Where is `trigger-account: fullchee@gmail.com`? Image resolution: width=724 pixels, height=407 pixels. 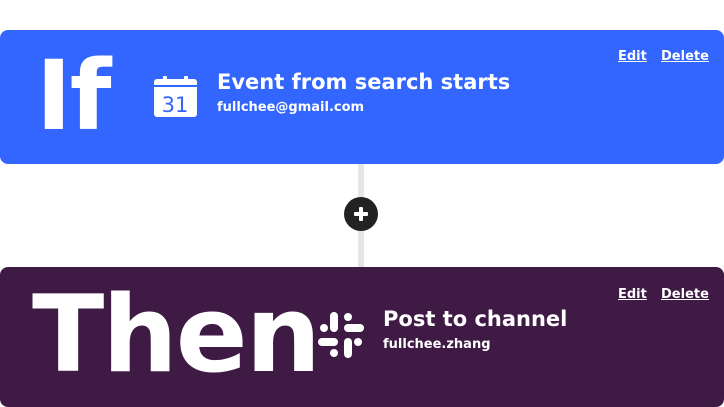
trigger-account: fullchee@gmail.com is located at coordinates (291, 107).